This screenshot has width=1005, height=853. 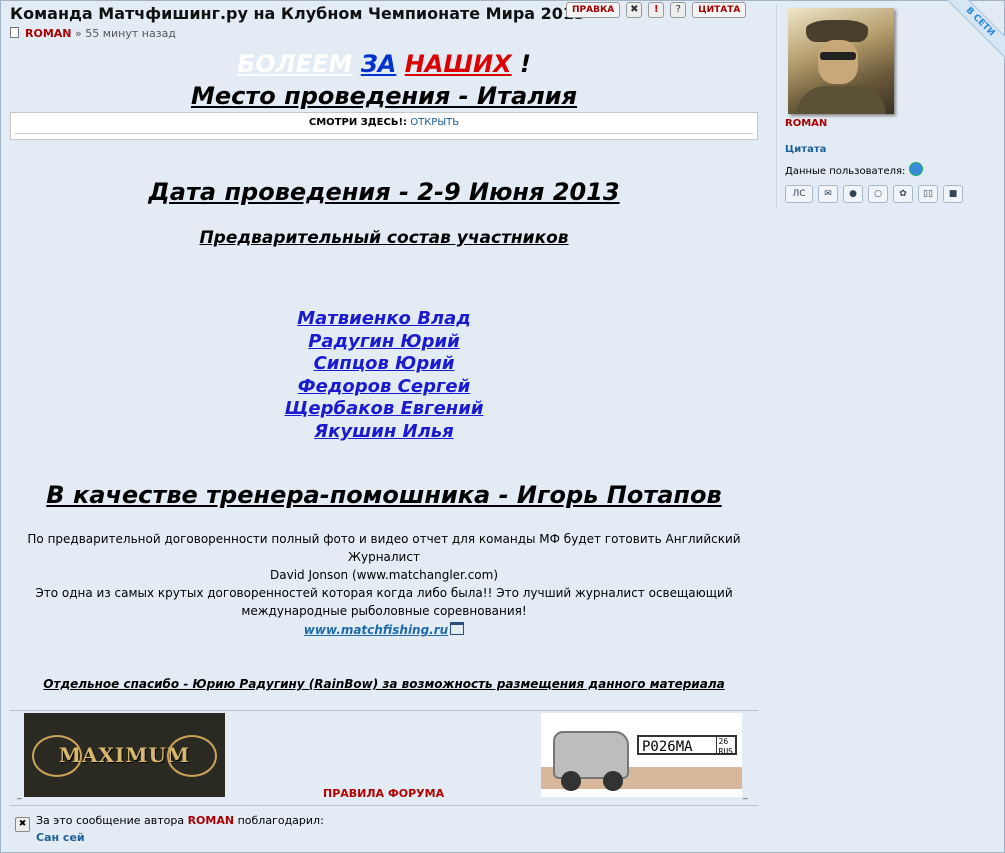 I want to click on plate-region: 26 RUS, so click(x=724, y=746).